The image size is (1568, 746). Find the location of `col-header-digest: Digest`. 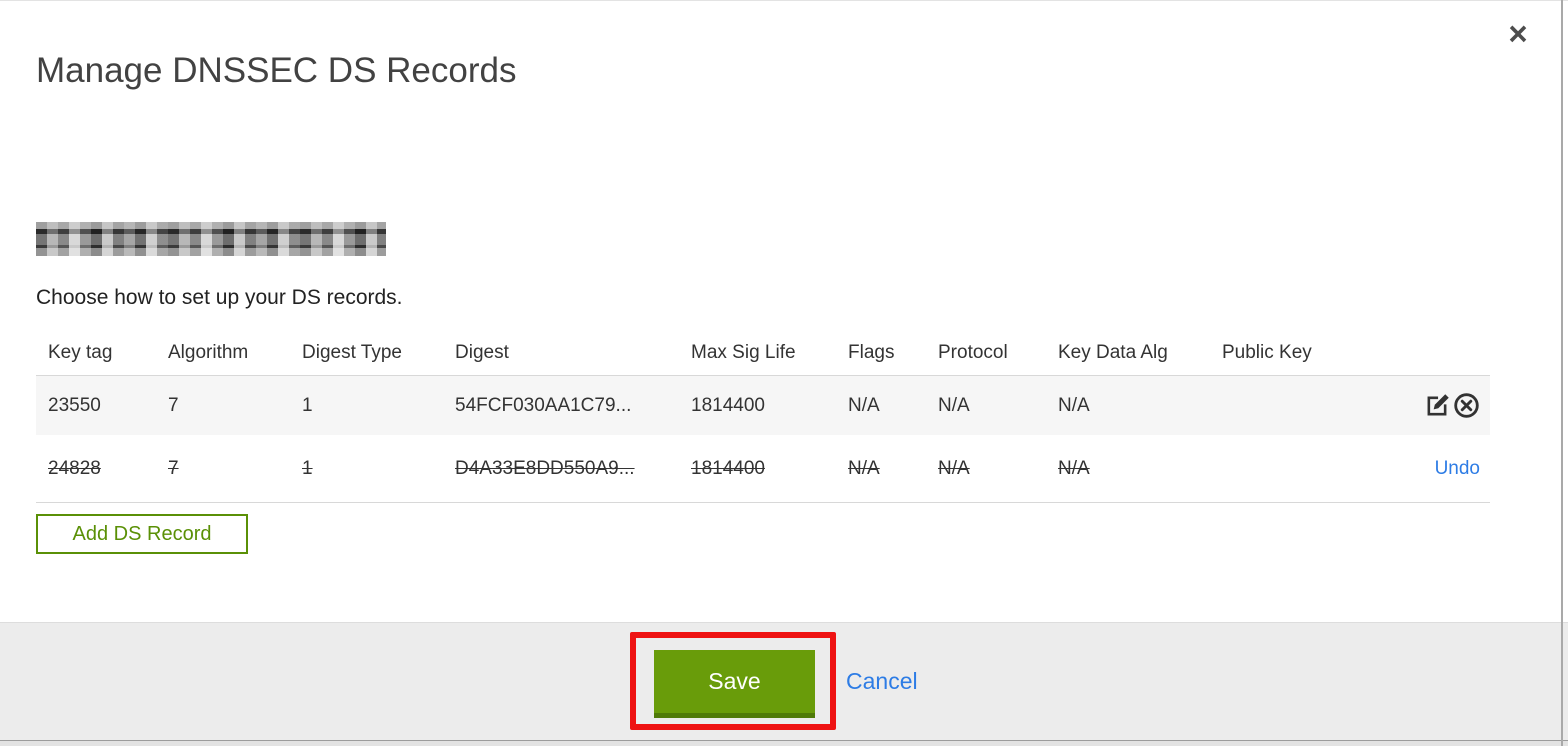

col-header-digest: Digest is located at coordinates (482, 352).